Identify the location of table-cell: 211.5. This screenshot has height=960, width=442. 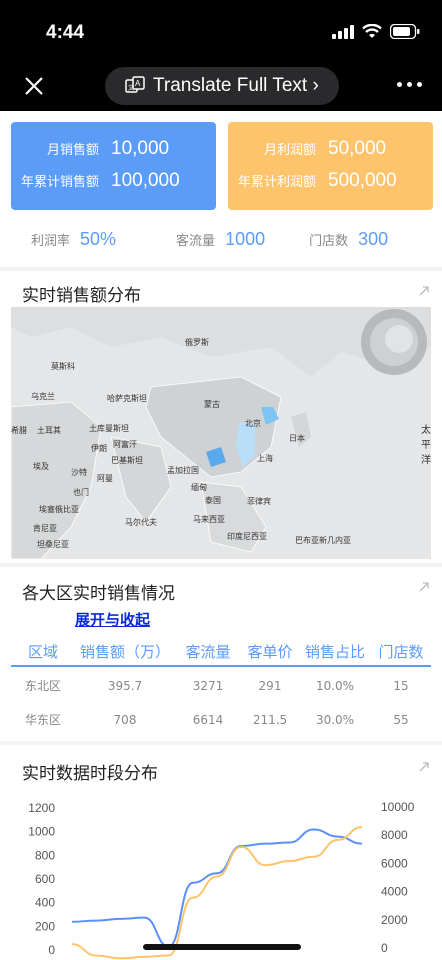
(270, 720).